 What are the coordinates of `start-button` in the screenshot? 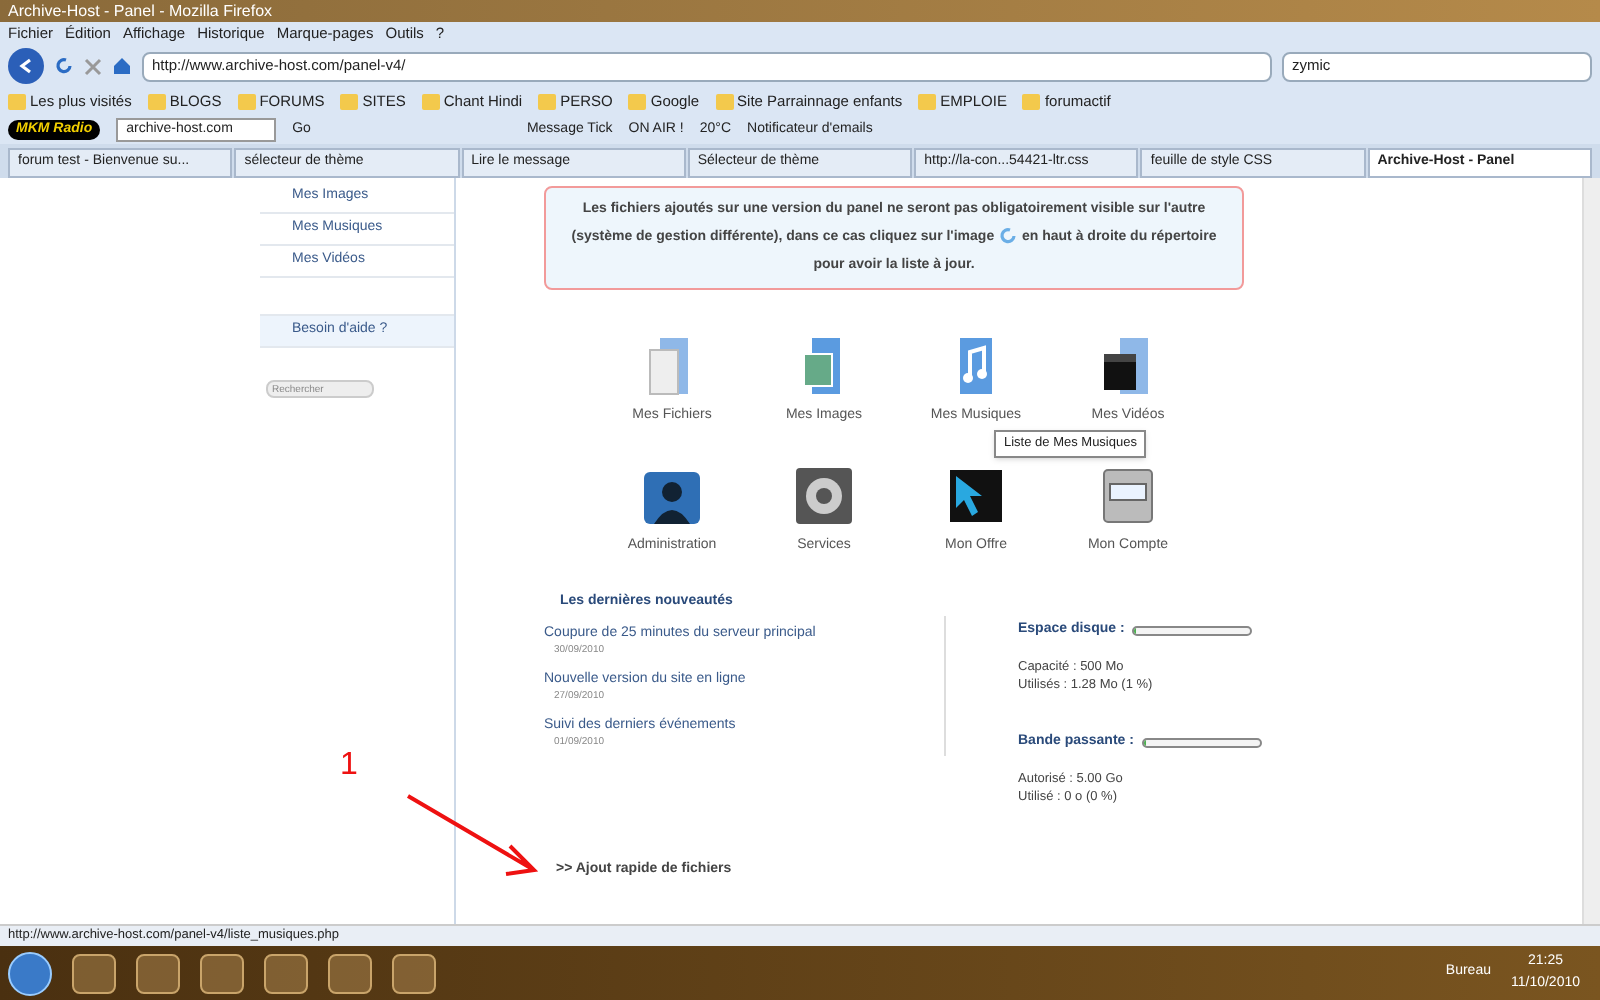 It's located at (30, 973).